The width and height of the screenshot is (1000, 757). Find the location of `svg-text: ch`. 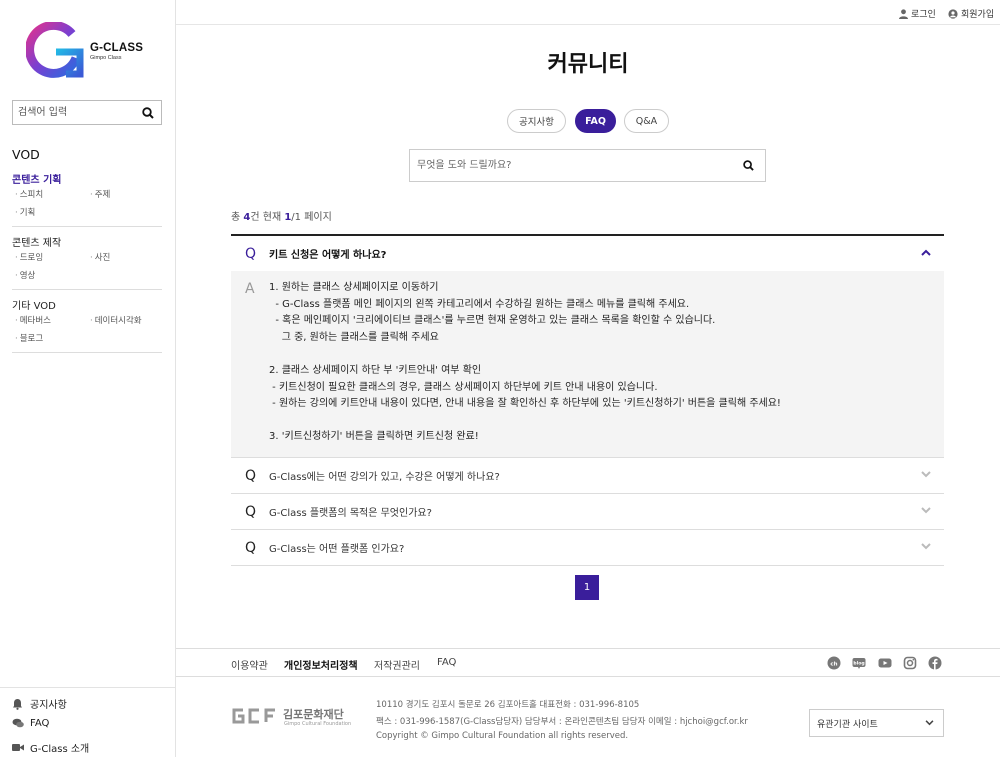

svg-text: ch is located at coordinates (833, 664).